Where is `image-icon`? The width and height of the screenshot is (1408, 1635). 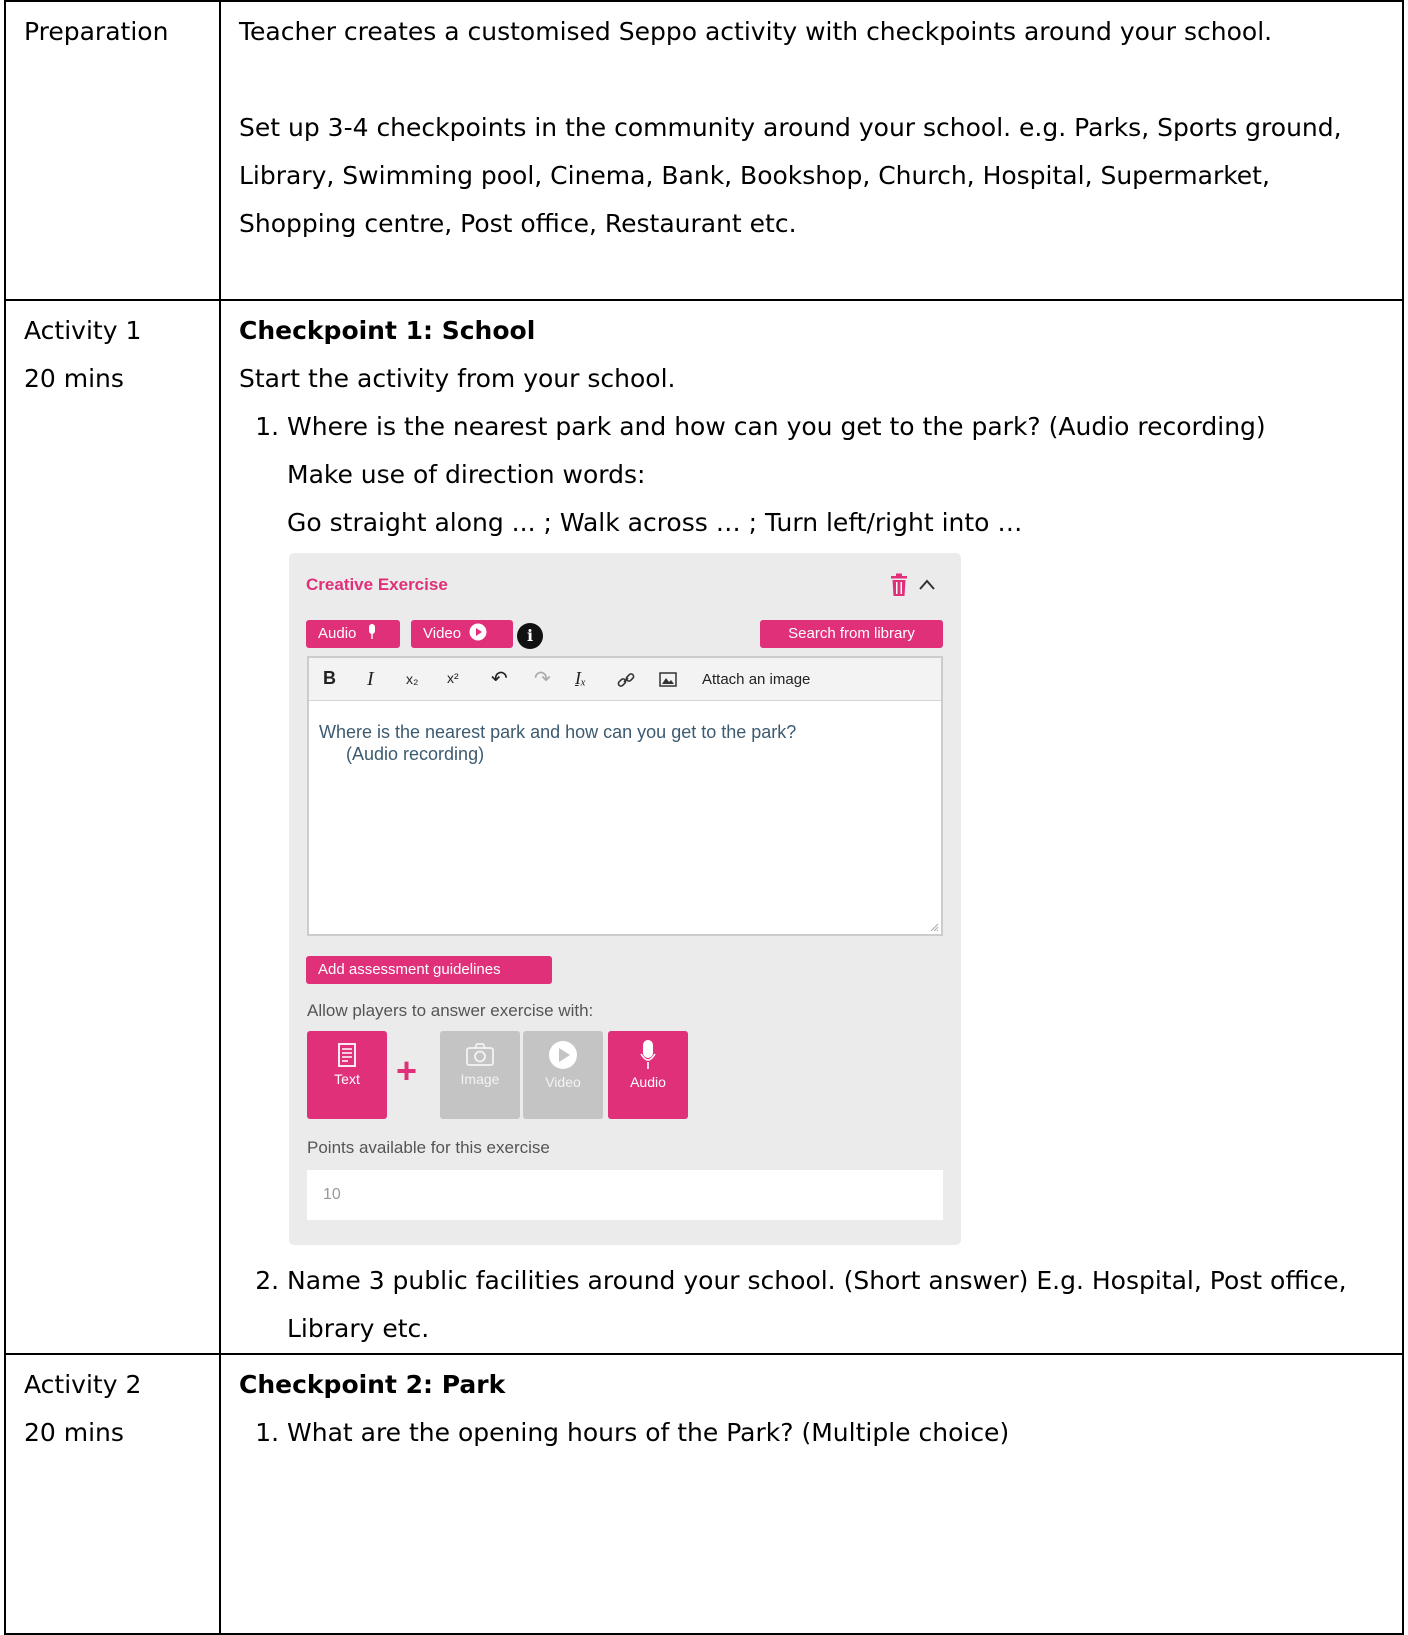 image-icon is located at coordinates (668, 679).